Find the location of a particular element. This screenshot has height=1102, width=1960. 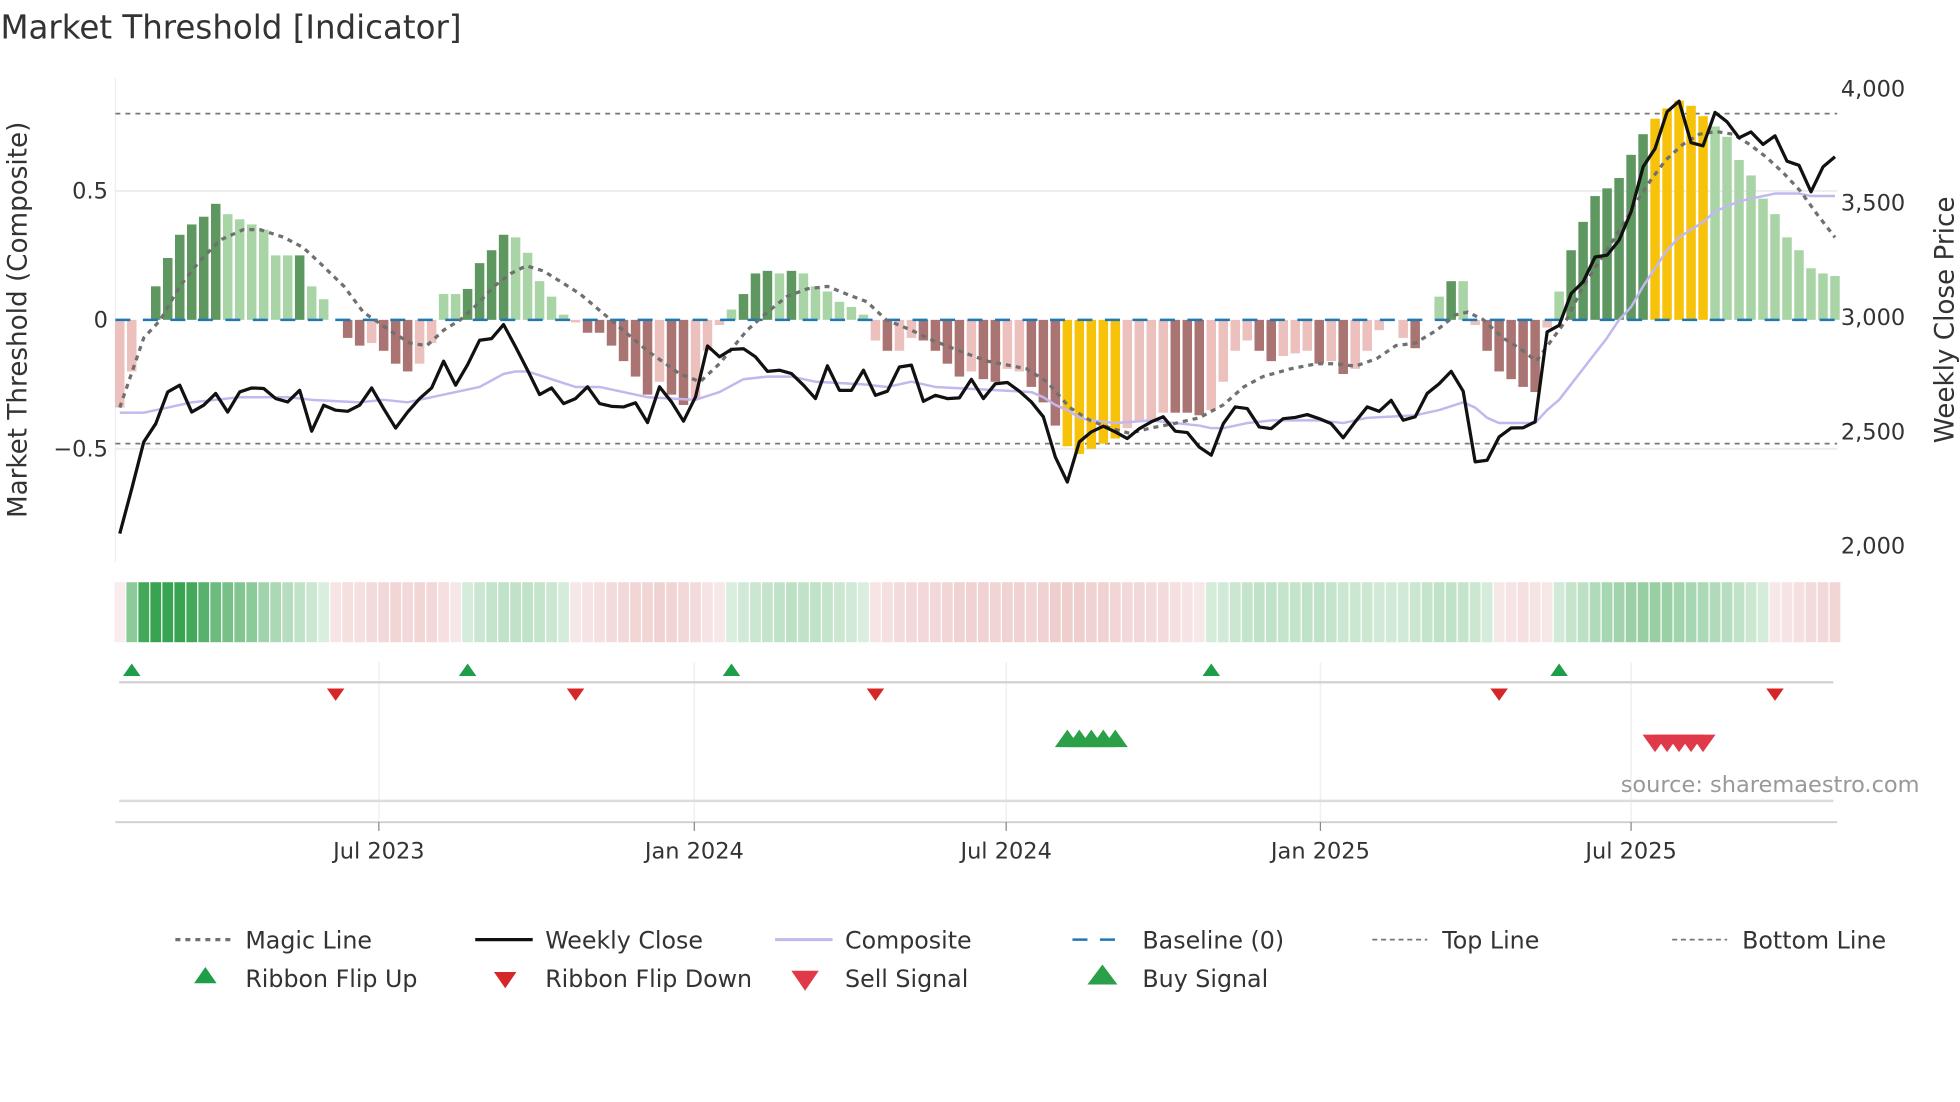

ribbon-strip is located at coordinates (977, 612).